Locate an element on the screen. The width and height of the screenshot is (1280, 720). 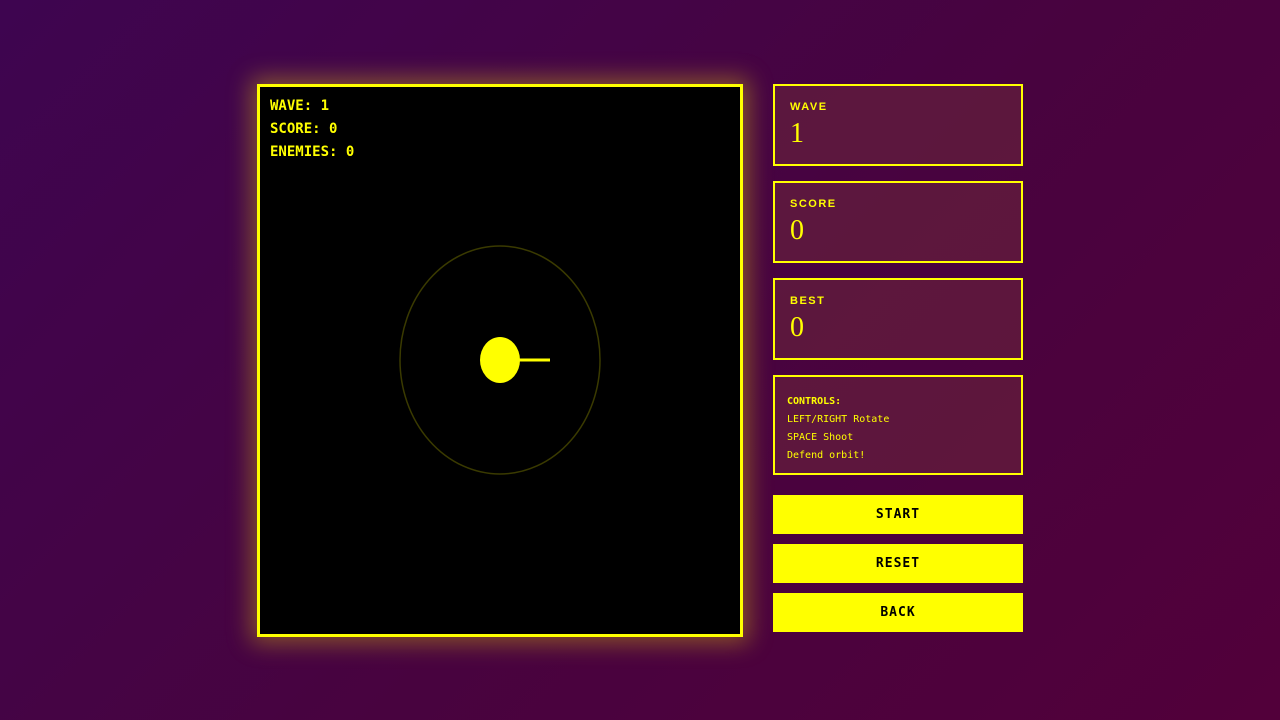
best-panel: BEST 0 is located at coordinates (898, 319).